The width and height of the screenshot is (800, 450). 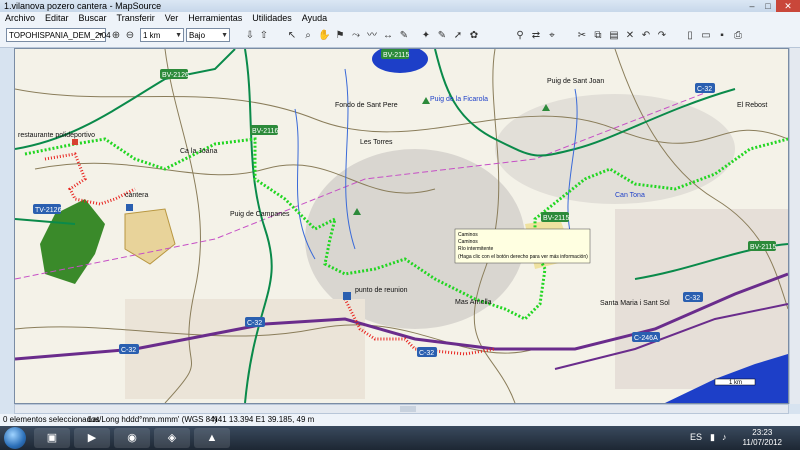 I want to click on close-button: ✕, so click(x=788, y=6).